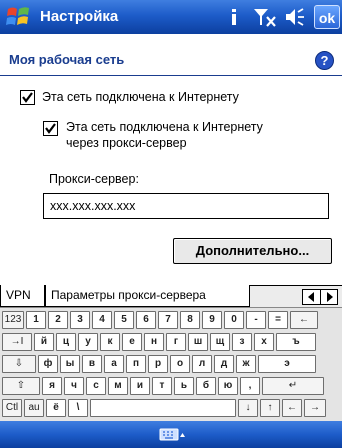 The width and height of the screenshot is (342, 448). Describe the element at coordinates (224, 364) in the screenshot. I see `key-д: д` at that location.